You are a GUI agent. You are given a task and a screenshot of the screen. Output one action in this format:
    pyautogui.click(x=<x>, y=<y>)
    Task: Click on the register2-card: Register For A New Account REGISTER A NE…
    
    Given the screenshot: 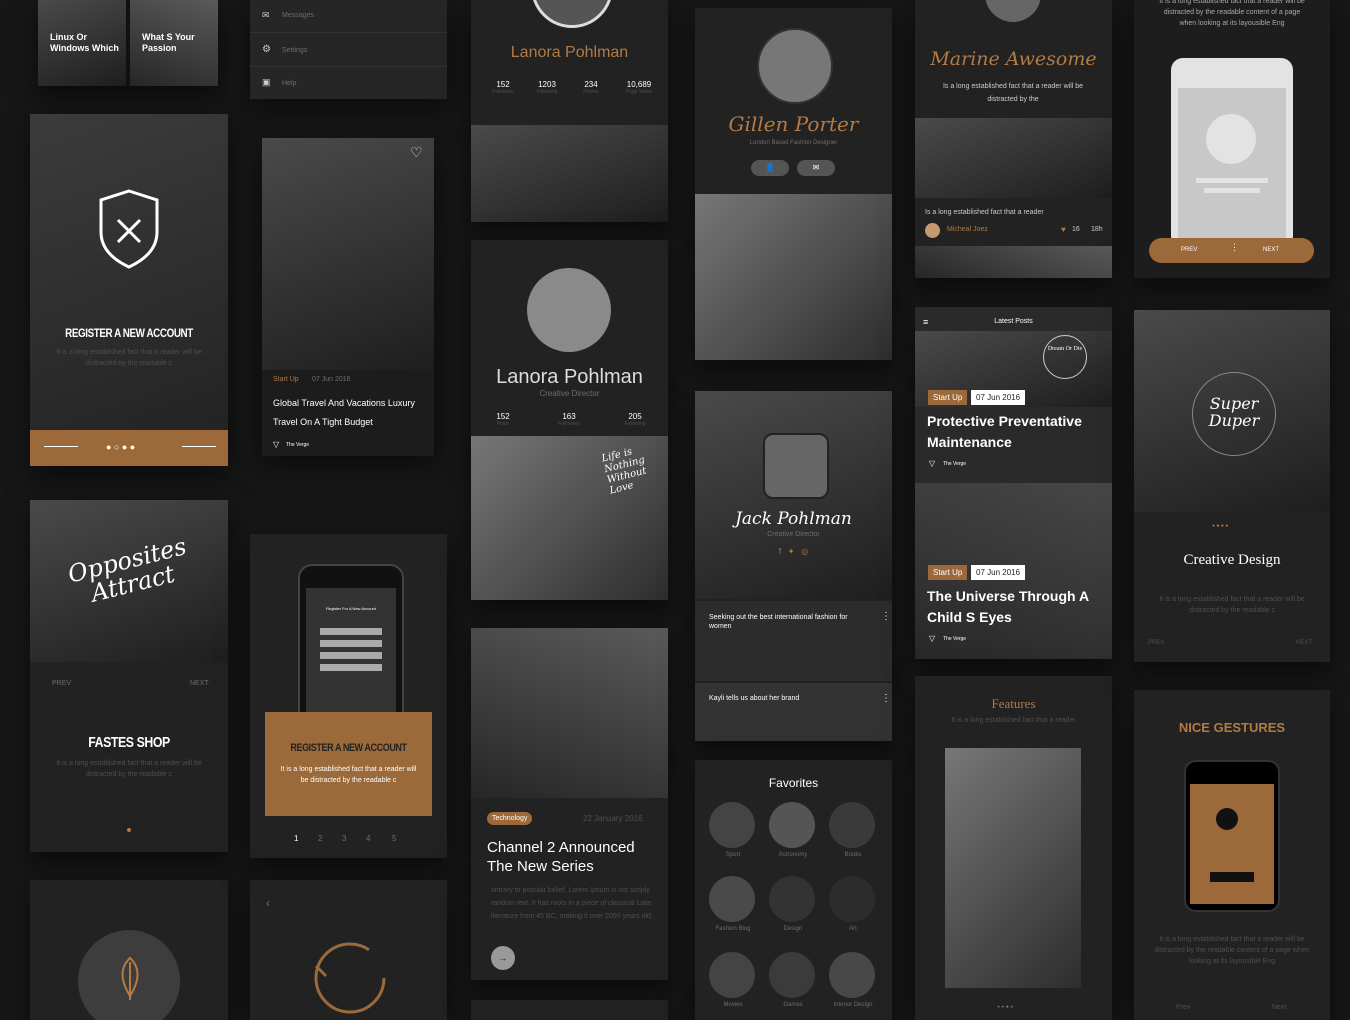 What is the action you would take?
    pyautogui.click(x=348, y=696)
    